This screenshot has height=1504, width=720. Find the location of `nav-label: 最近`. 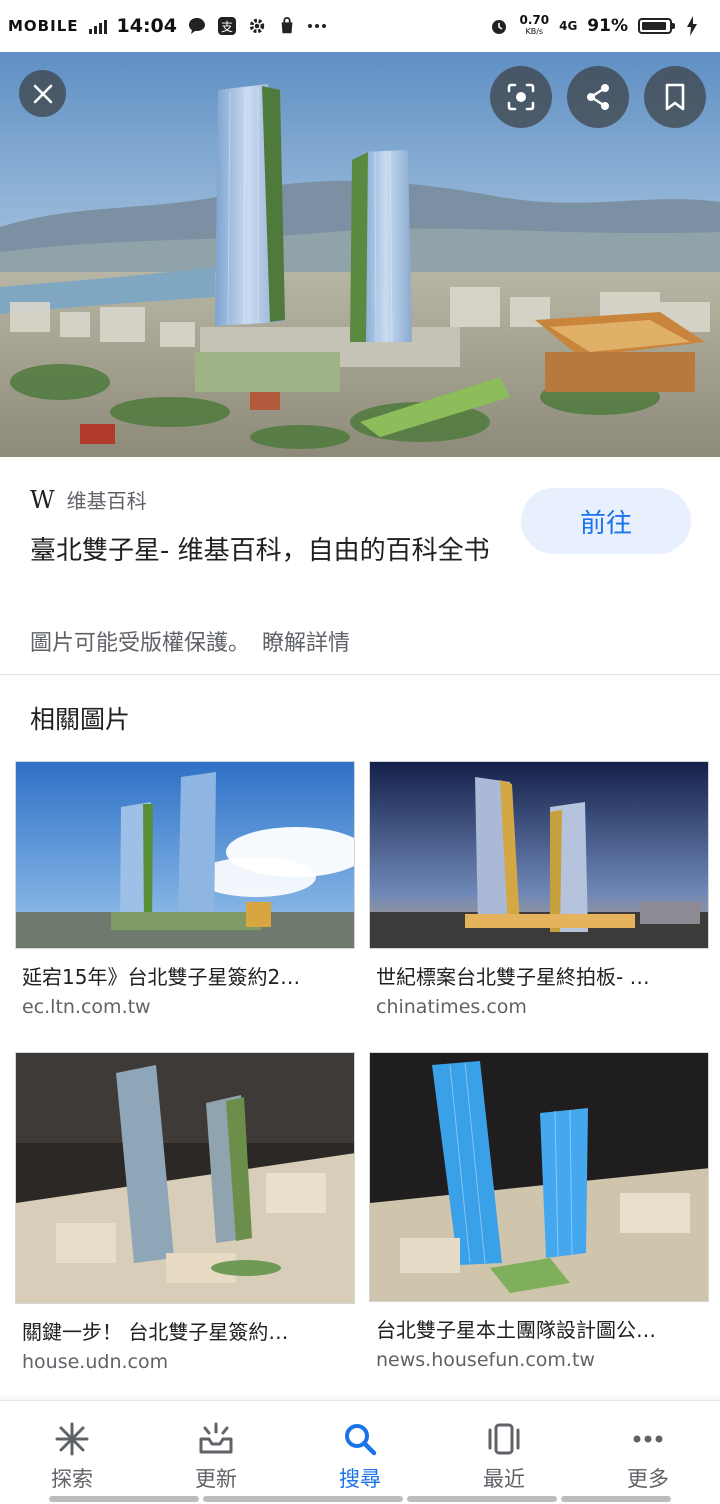

nav-label: 最近 is located at coordinates (504, 1479).